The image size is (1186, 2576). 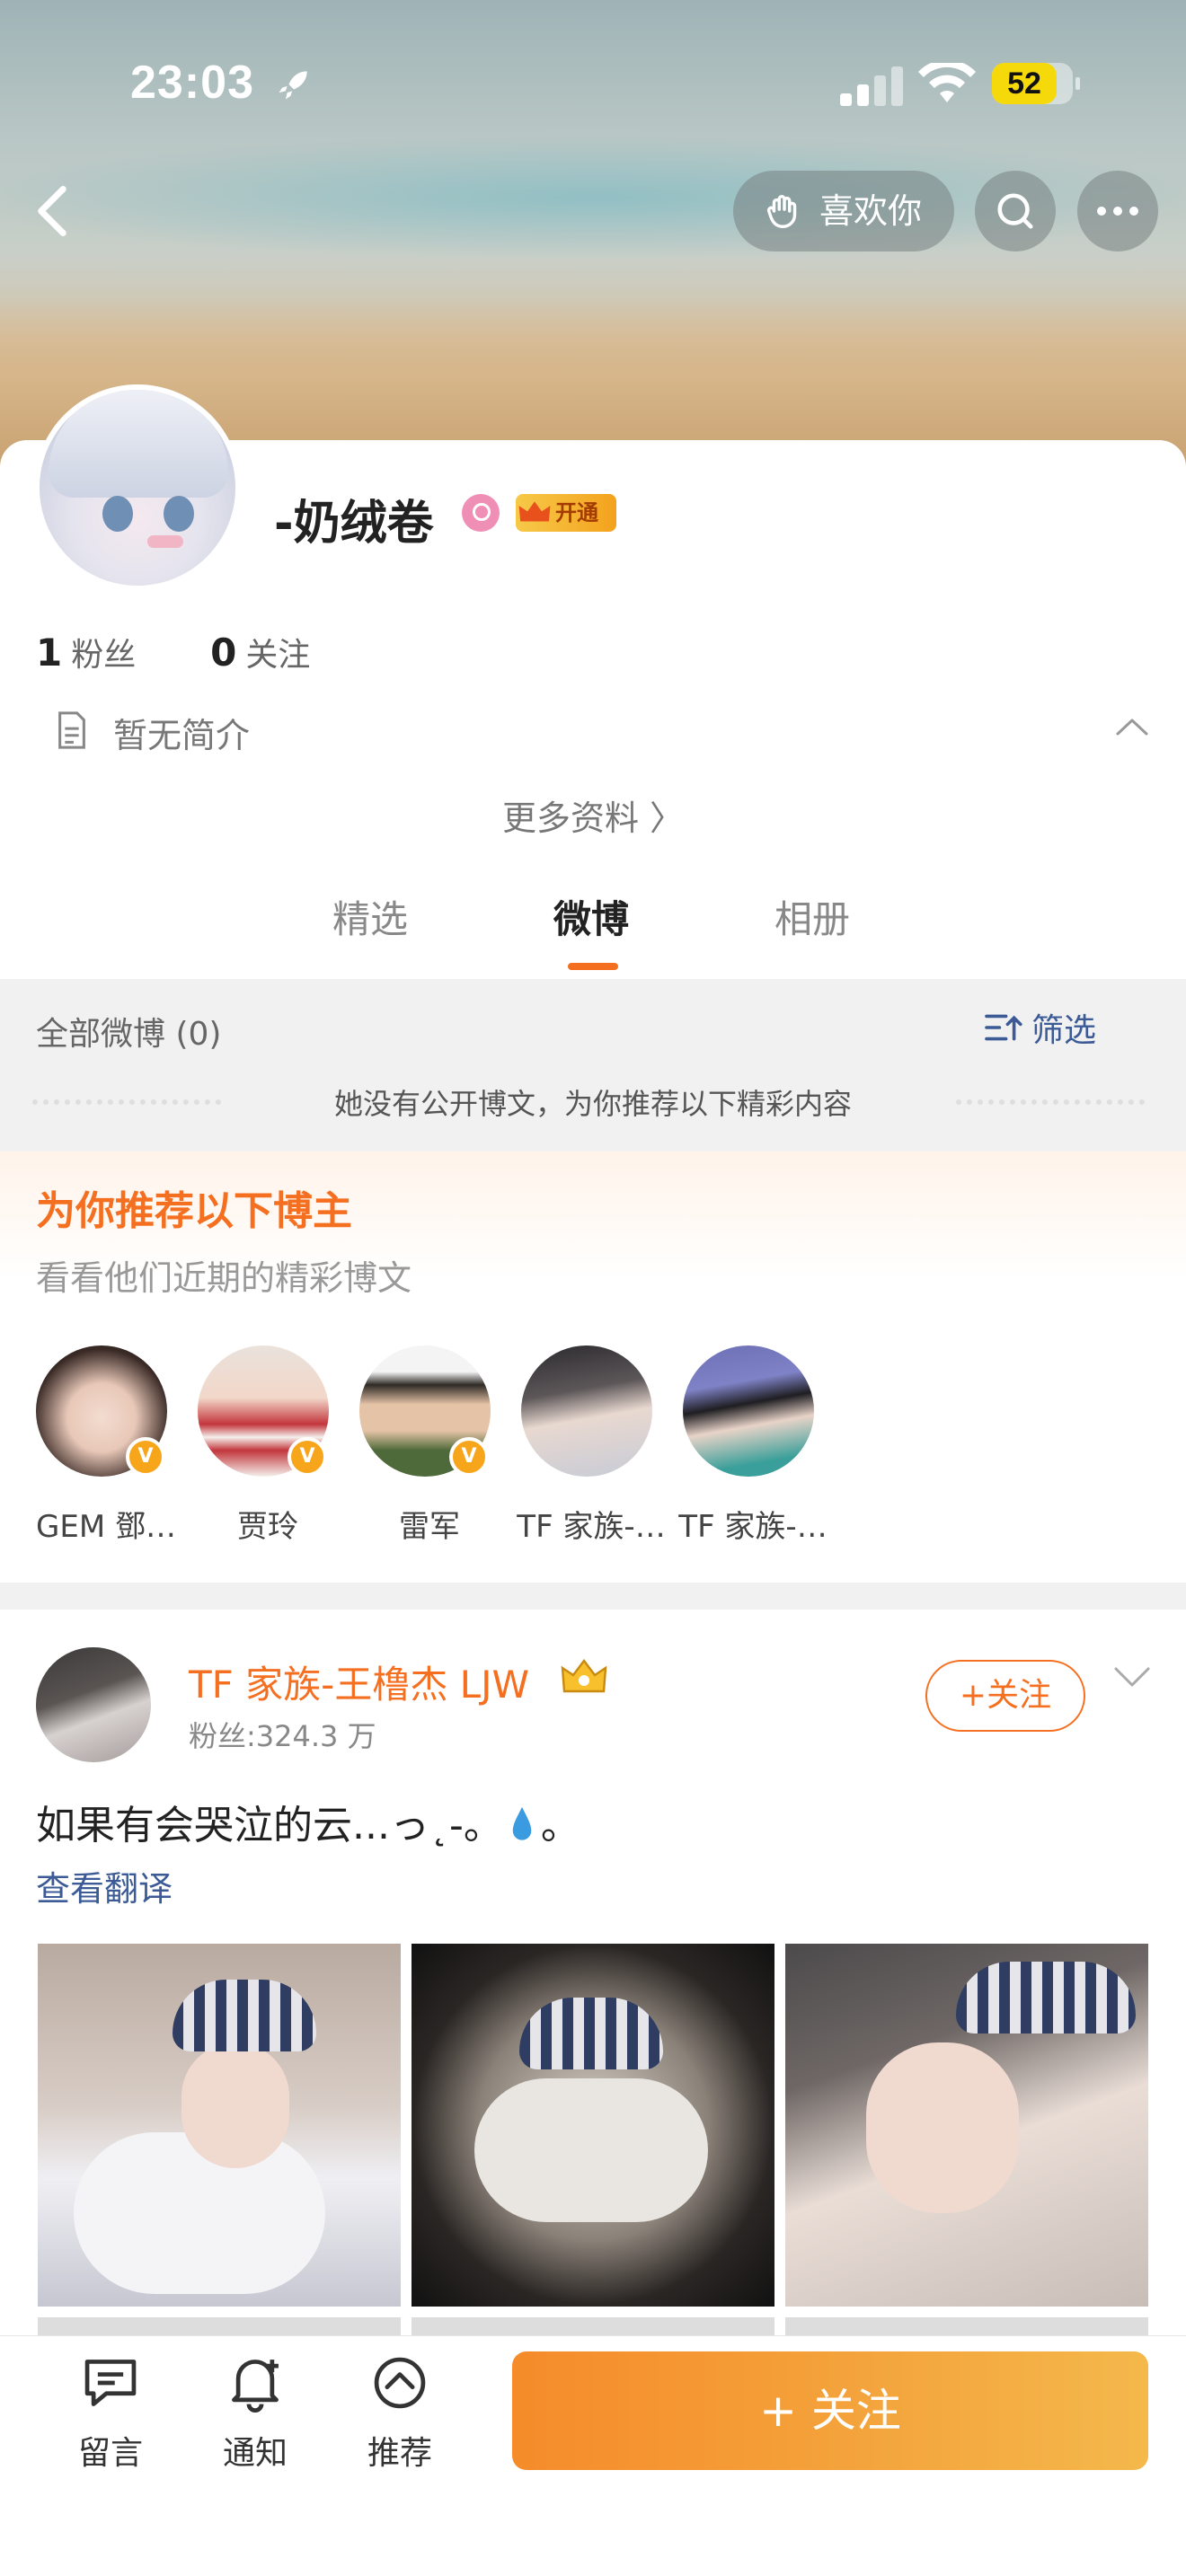 I want to click on recommended-user: 贾玲, so click(x=263, y=1453).